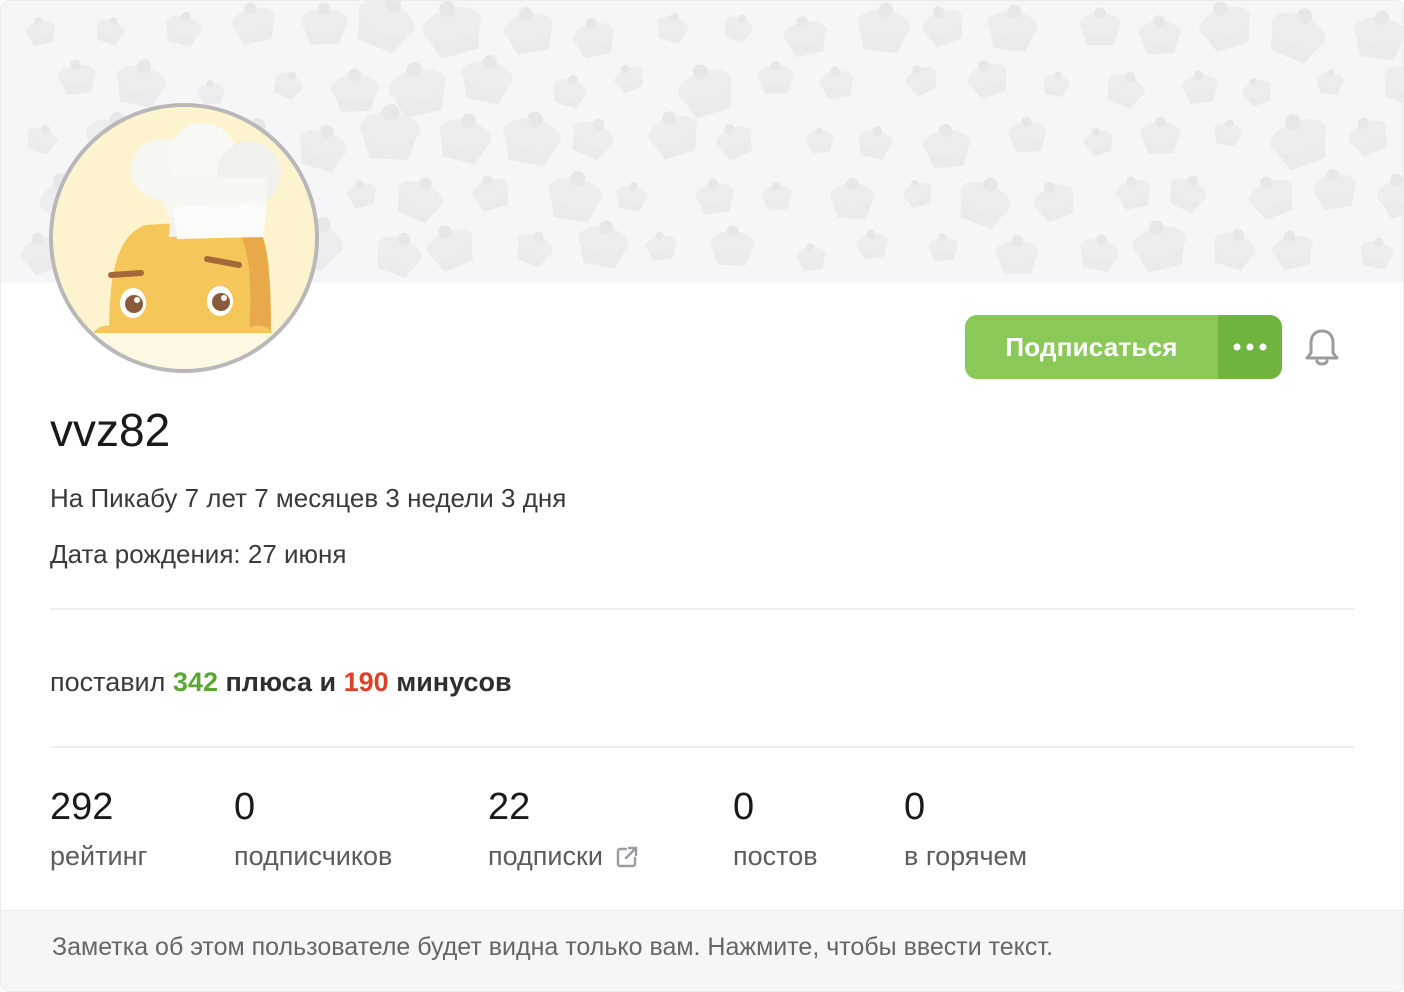  What do you see at coordinates (775, 828) in the screenshot?
I see `stat-posts: 0 постов` at bounding box center [775, 828].